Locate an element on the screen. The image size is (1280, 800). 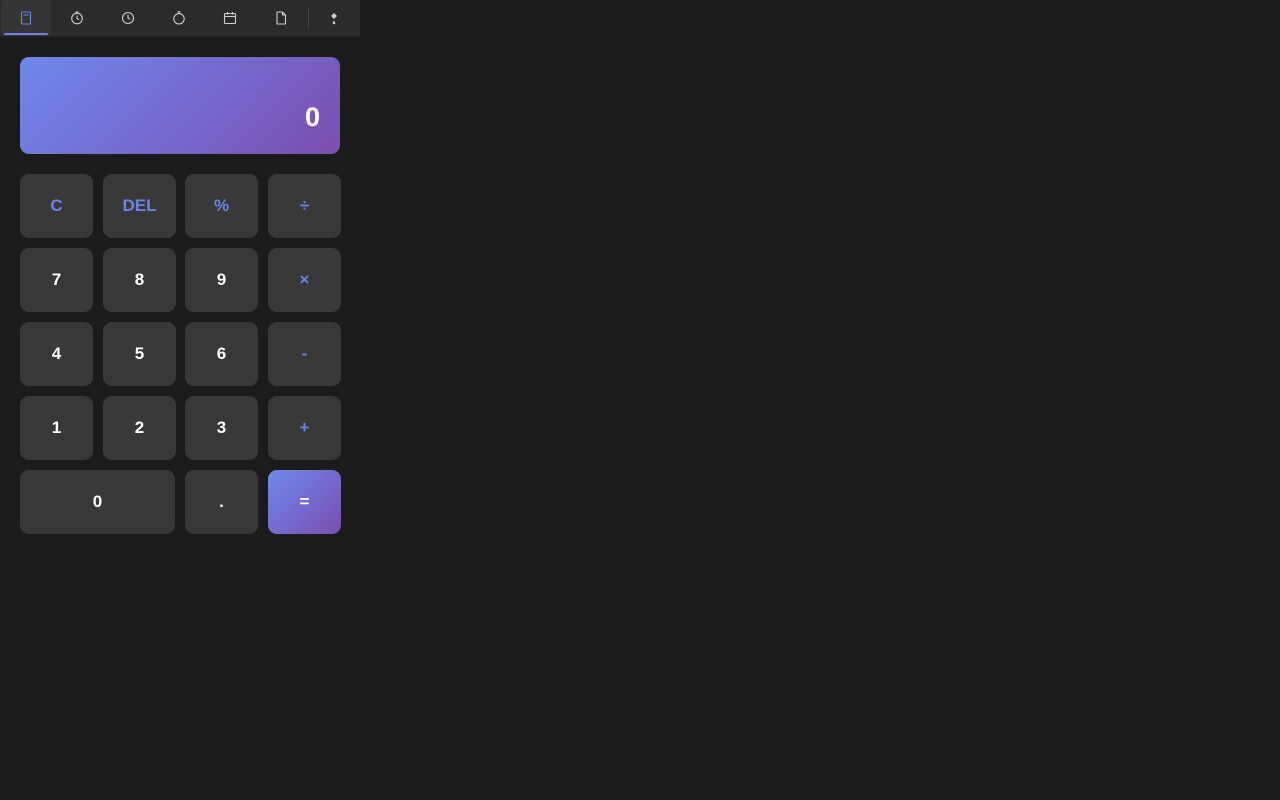
digit-6-button: 6 is located at coordinates (221, 354).